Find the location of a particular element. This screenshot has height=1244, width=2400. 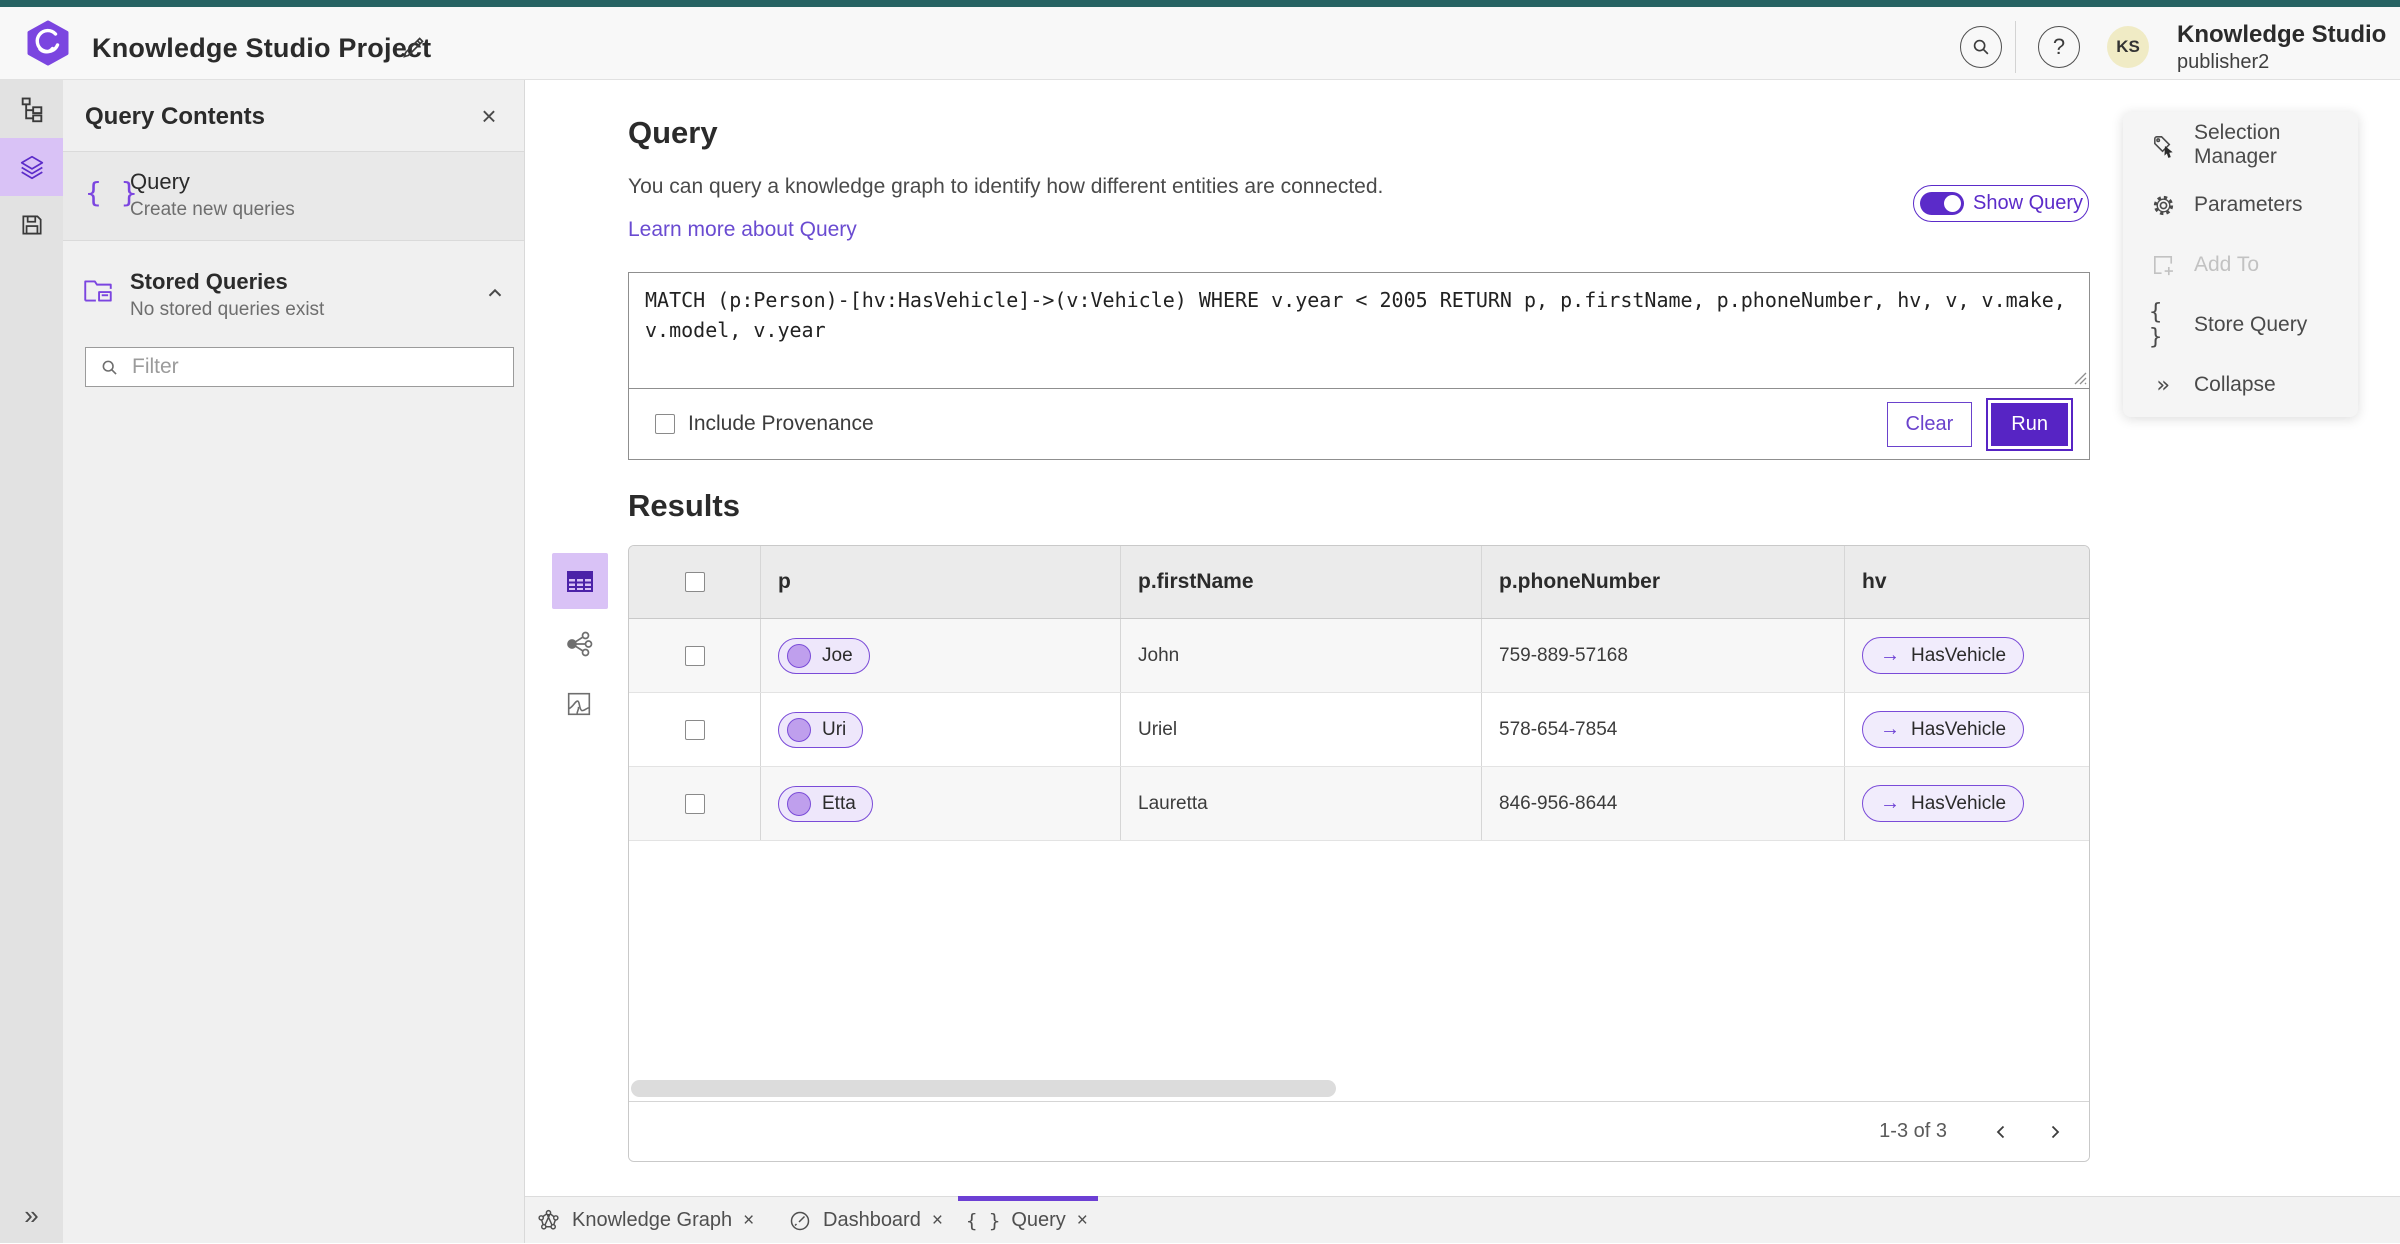

table-row: Etta Lauretta 846-956-8644 → HasVehicle is located at coordinates (1359, 804).